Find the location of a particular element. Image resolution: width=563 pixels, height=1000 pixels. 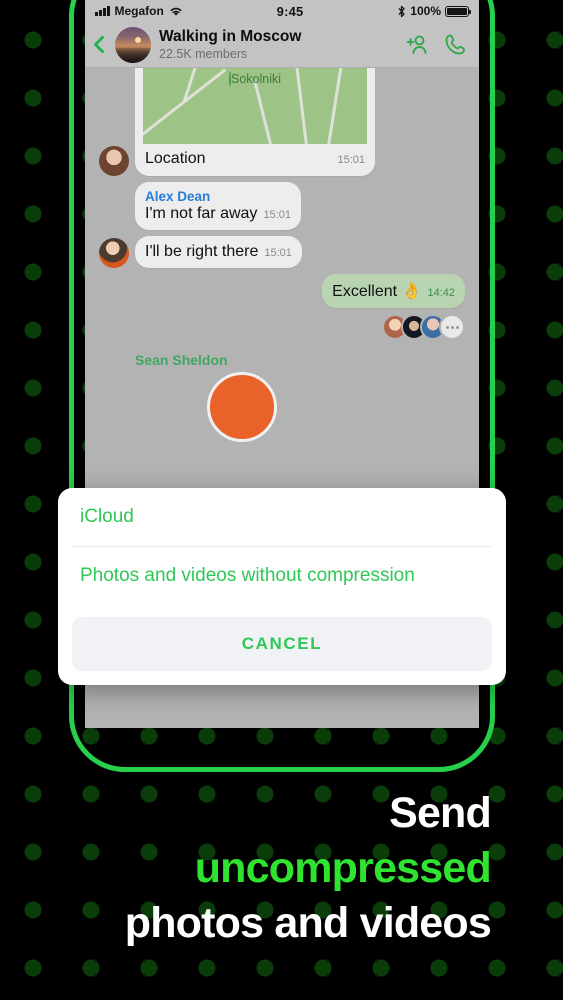

headline-line-3: photos and videos is located at coordinates (308, 923).